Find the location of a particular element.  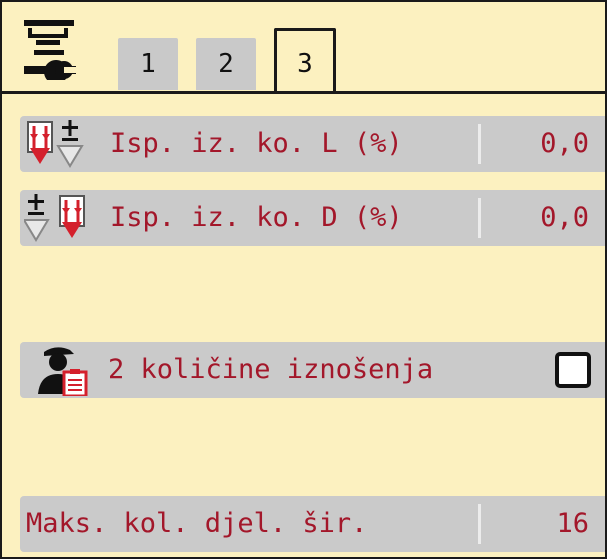

row-left-deviation: Isp. iz. ko. L (%) 0,0 is located at coordinates (312, 144).